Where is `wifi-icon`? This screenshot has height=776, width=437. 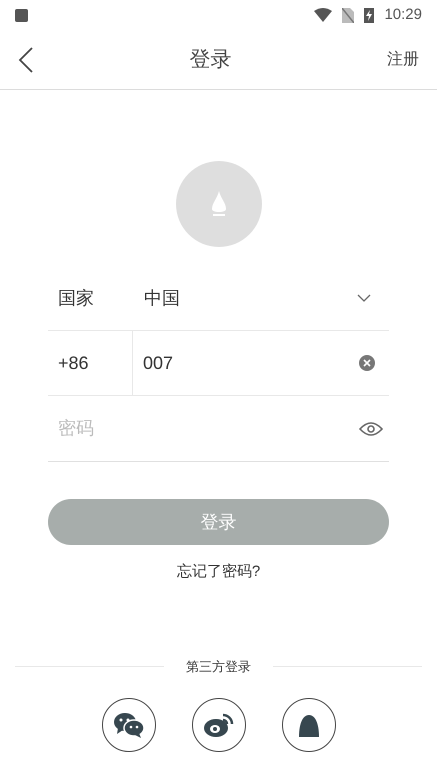
wifi-icon is located at coordinates (323, 15).